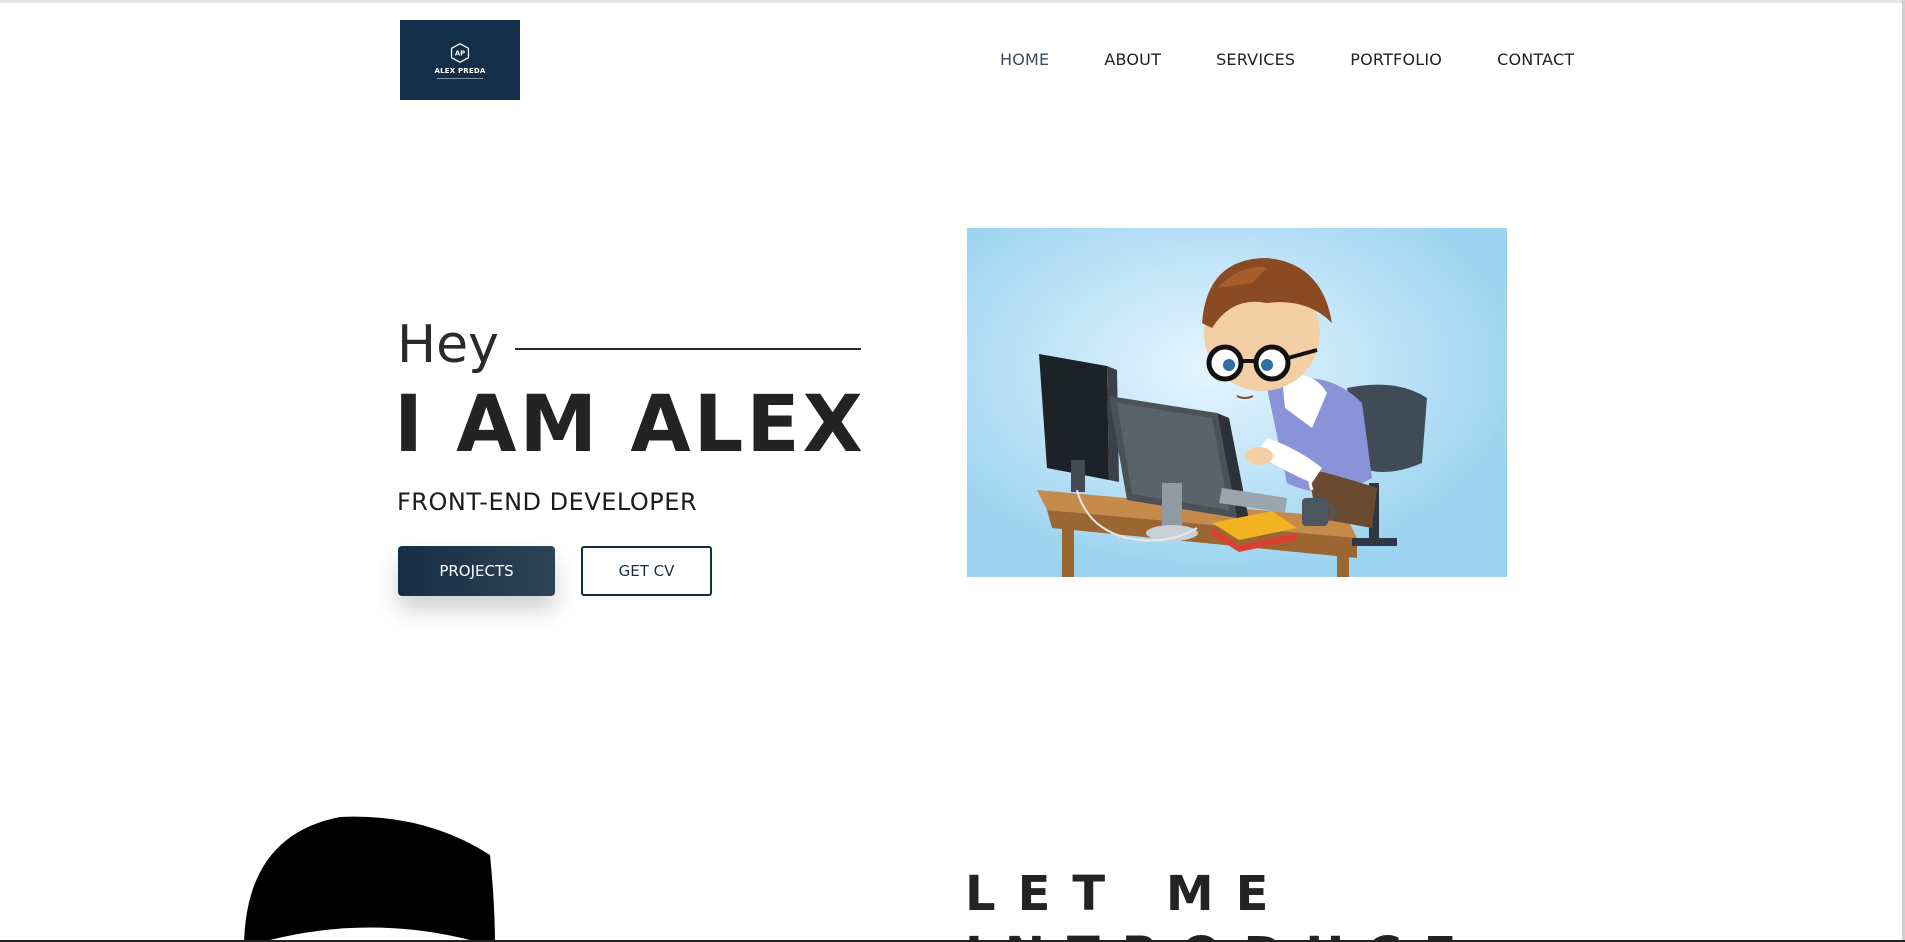  What do you see at coordinates (1024, 59) in the screenshot?
I see `nav-home: HOME` at bounding box center [1024, 59].